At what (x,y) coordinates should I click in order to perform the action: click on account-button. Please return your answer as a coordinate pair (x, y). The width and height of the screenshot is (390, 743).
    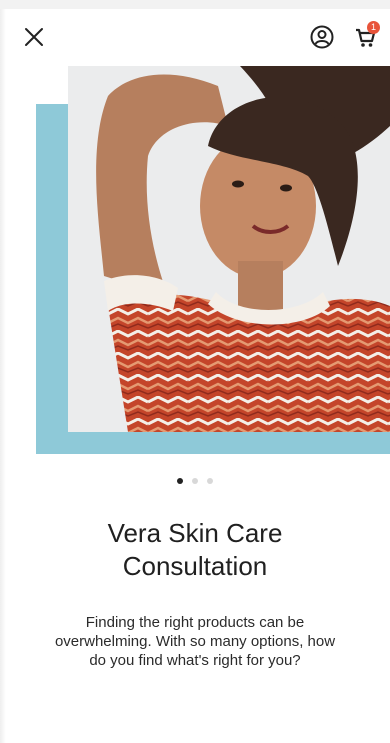
    Looking at the image, I should click on (322, 37).